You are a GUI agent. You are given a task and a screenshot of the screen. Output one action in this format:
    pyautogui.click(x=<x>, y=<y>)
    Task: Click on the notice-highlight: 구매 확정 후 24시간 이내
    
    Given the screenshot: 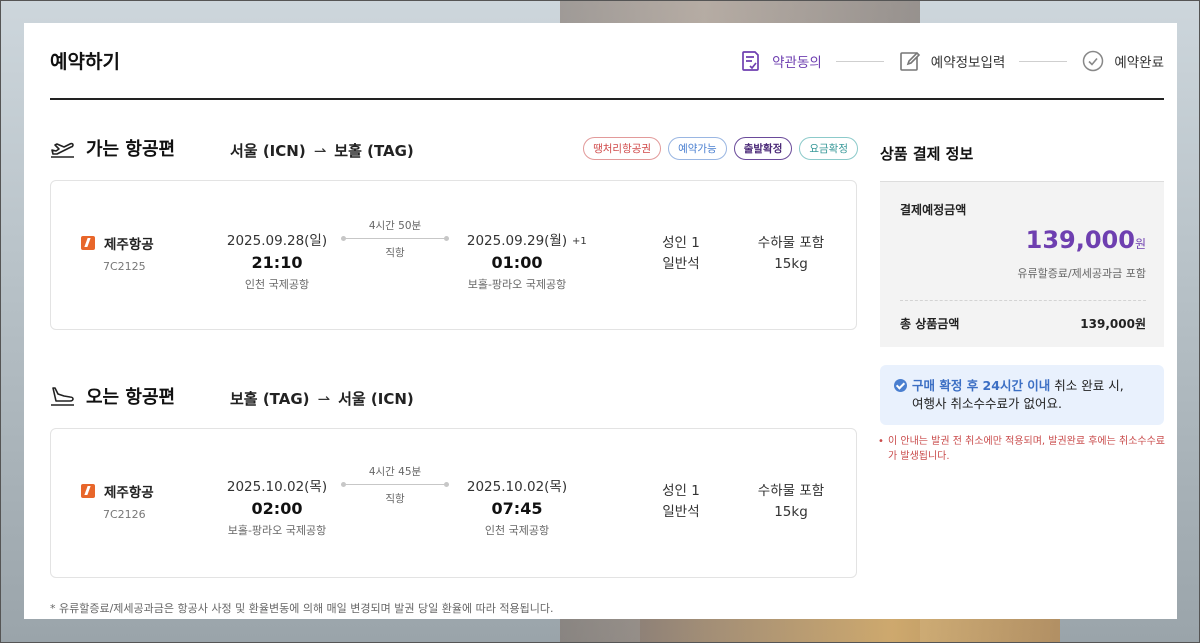 What is the action you would take?
    pyautogui.click(x=981, y=385)
    